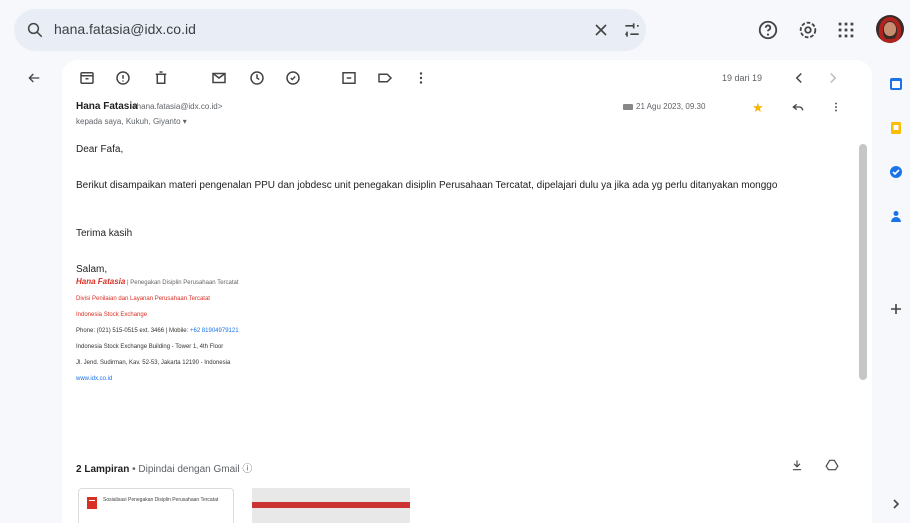 This screenshot has height=523, width=910. Describe the element at coordinates (799, 78) in the screenshot. I see `chevron-left-icon` at that location.